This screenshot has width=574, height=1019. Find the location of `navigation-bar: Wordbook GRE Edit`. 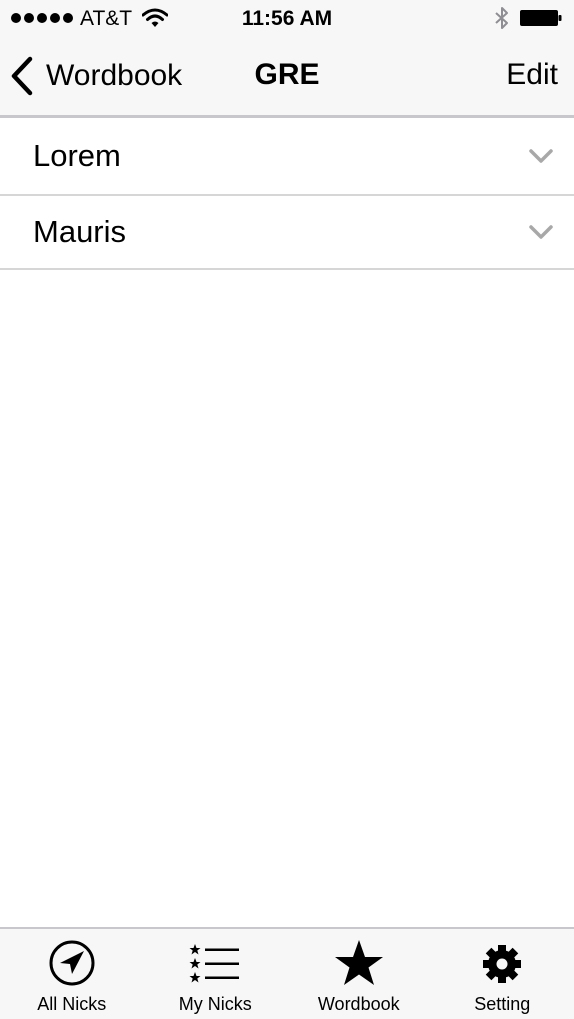

navigation-bar: Wordbook GRE Edit is located at coordinates (287, 78).